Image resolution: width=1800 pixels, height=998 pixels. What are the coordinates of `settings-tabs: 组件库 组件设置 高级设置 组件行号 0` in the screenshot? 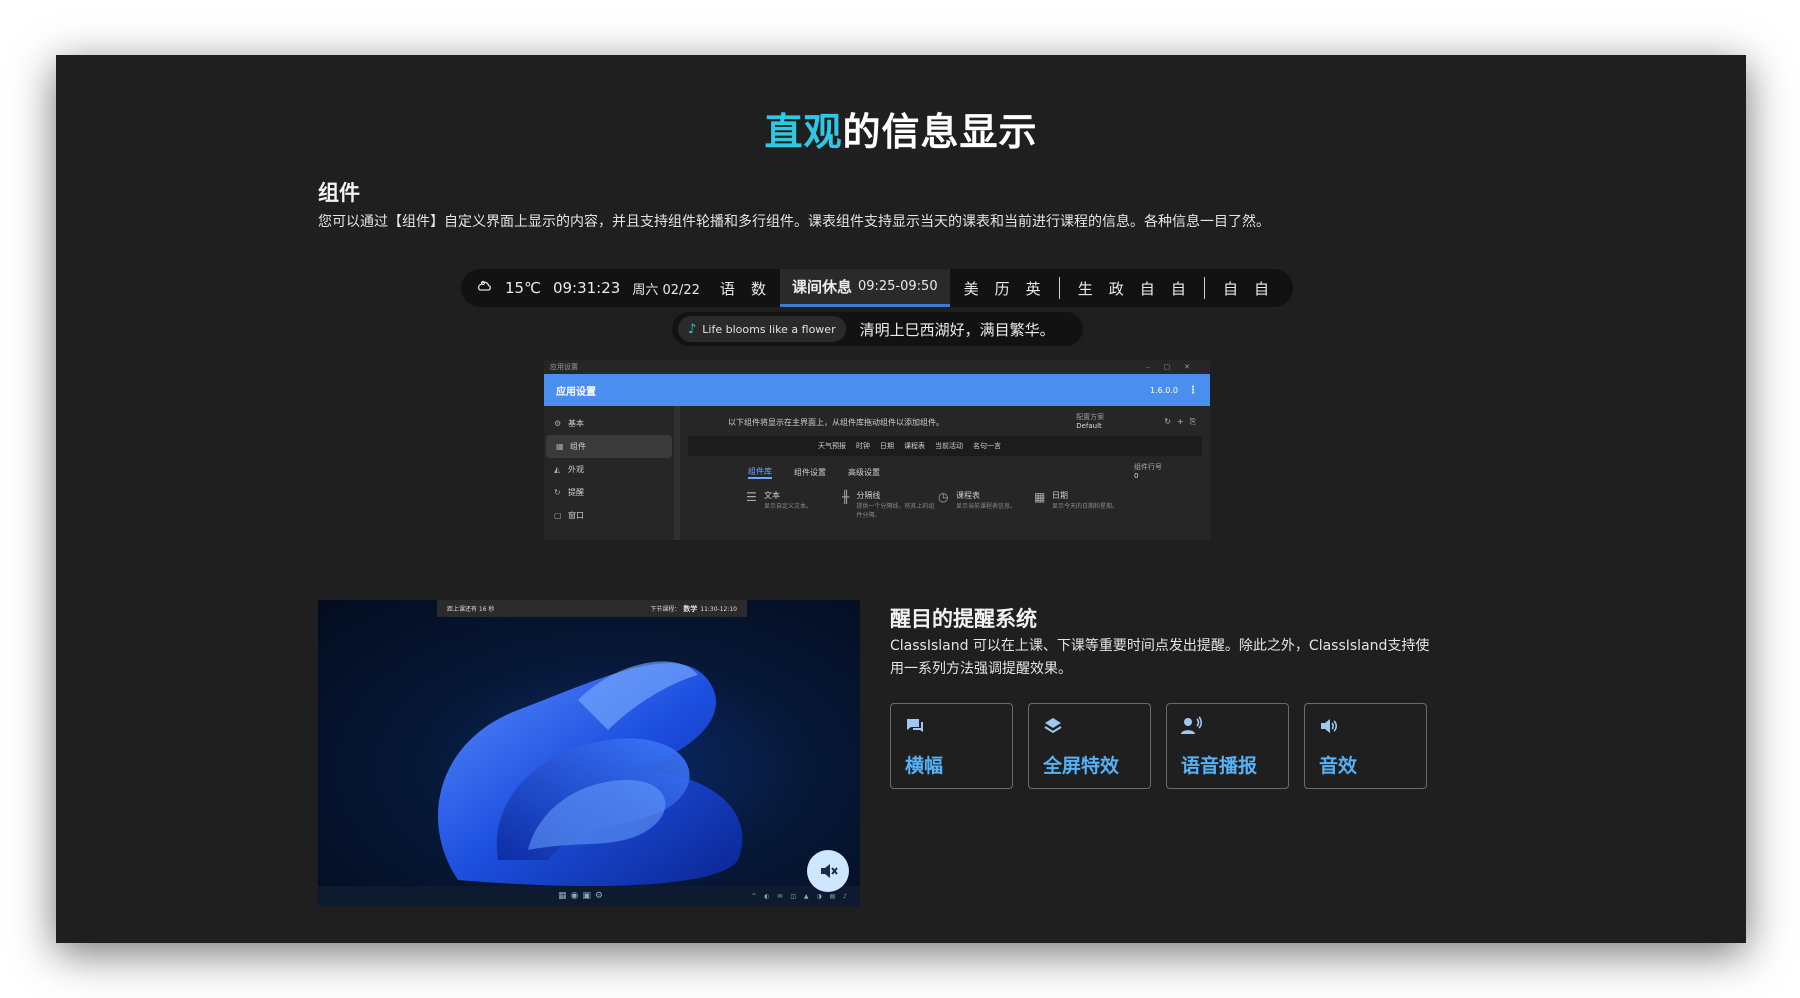 It's located at (945, 472).